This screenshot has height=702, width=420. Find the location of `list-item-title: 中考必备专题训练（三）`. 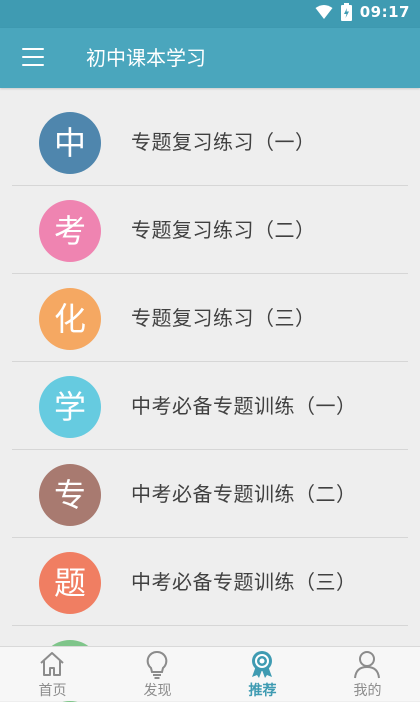

list-item-title: 中考必备专题训练（三） is located at coordinates (244, 582).